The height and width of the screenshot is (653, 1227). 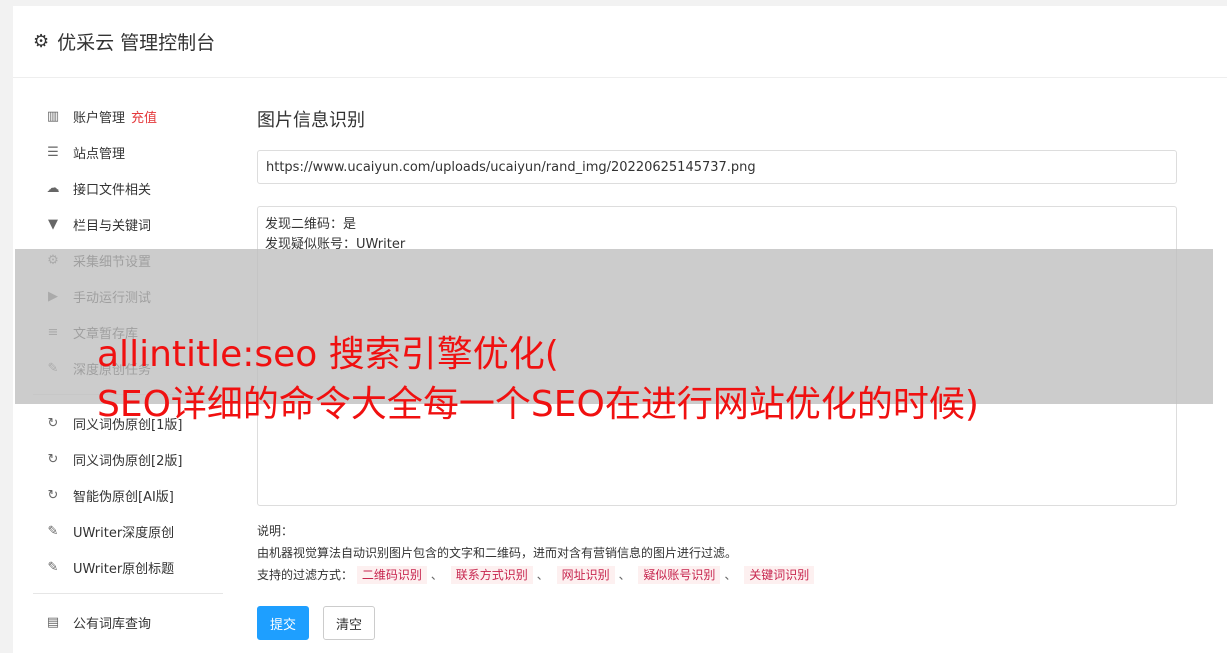 I want to click on section-title: 图片信息识别, so click(x=311, y=120).